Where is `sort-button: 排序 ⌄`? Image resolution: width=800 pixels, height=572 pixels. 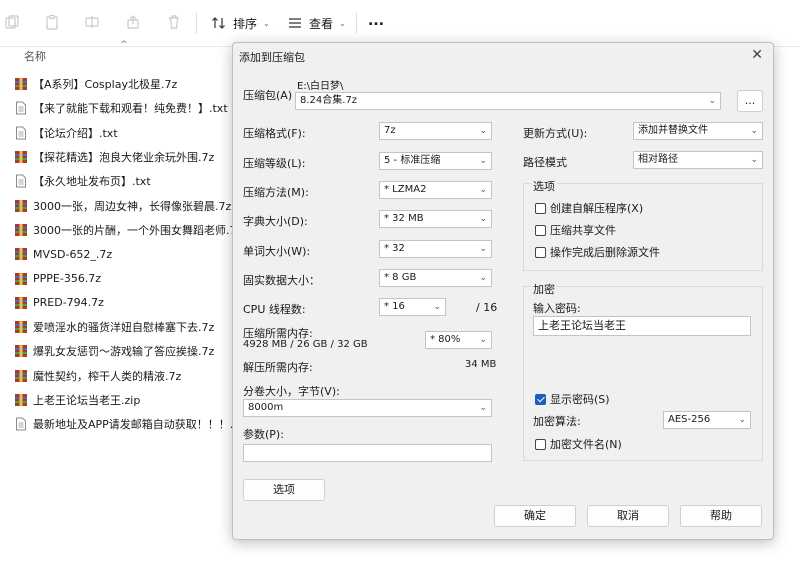
sort-button: 排序 ⌄ is located at coordinates (240, 23).